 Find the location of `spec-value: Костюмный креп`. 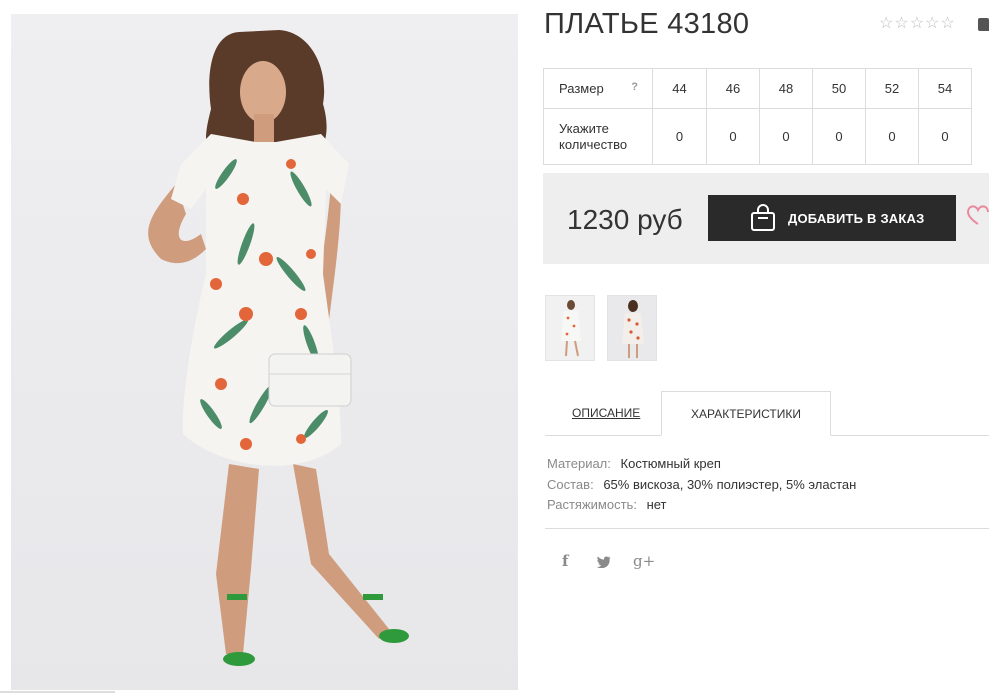

spec-value: Костюмный креп is located at coordinates (670, 463).